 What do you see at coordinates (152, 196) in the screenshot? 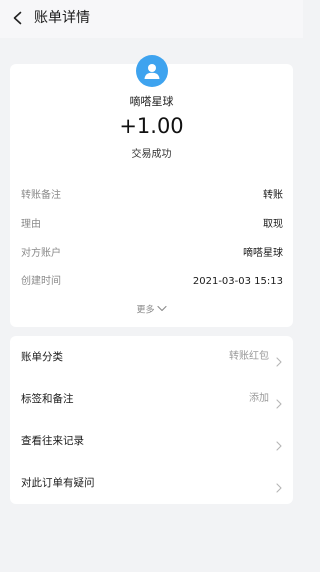
I see `detail-row-remark: 转账备注 转账` at bounding box center [152, 196].